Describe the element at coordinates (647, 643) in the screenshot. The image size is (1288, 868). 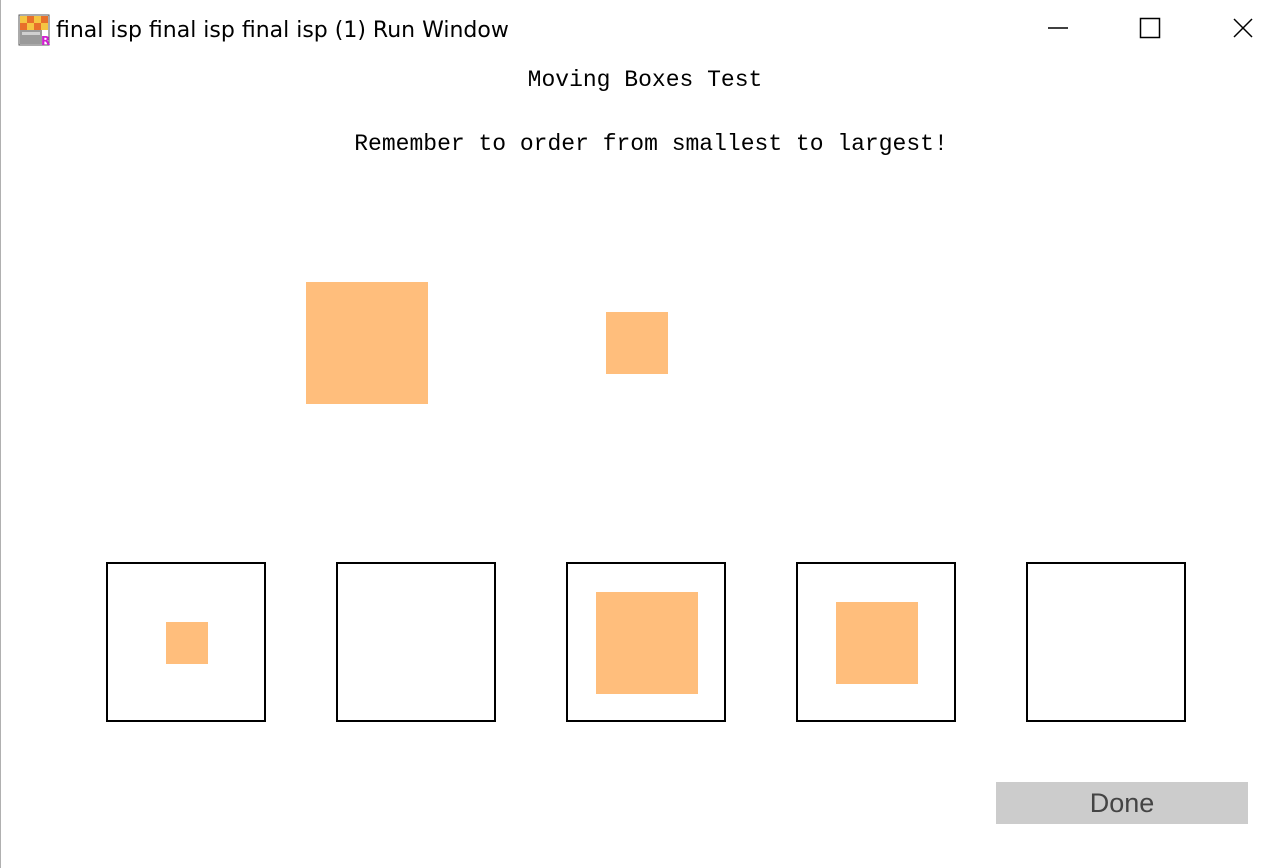
I see `placed-box-largest` at that location.